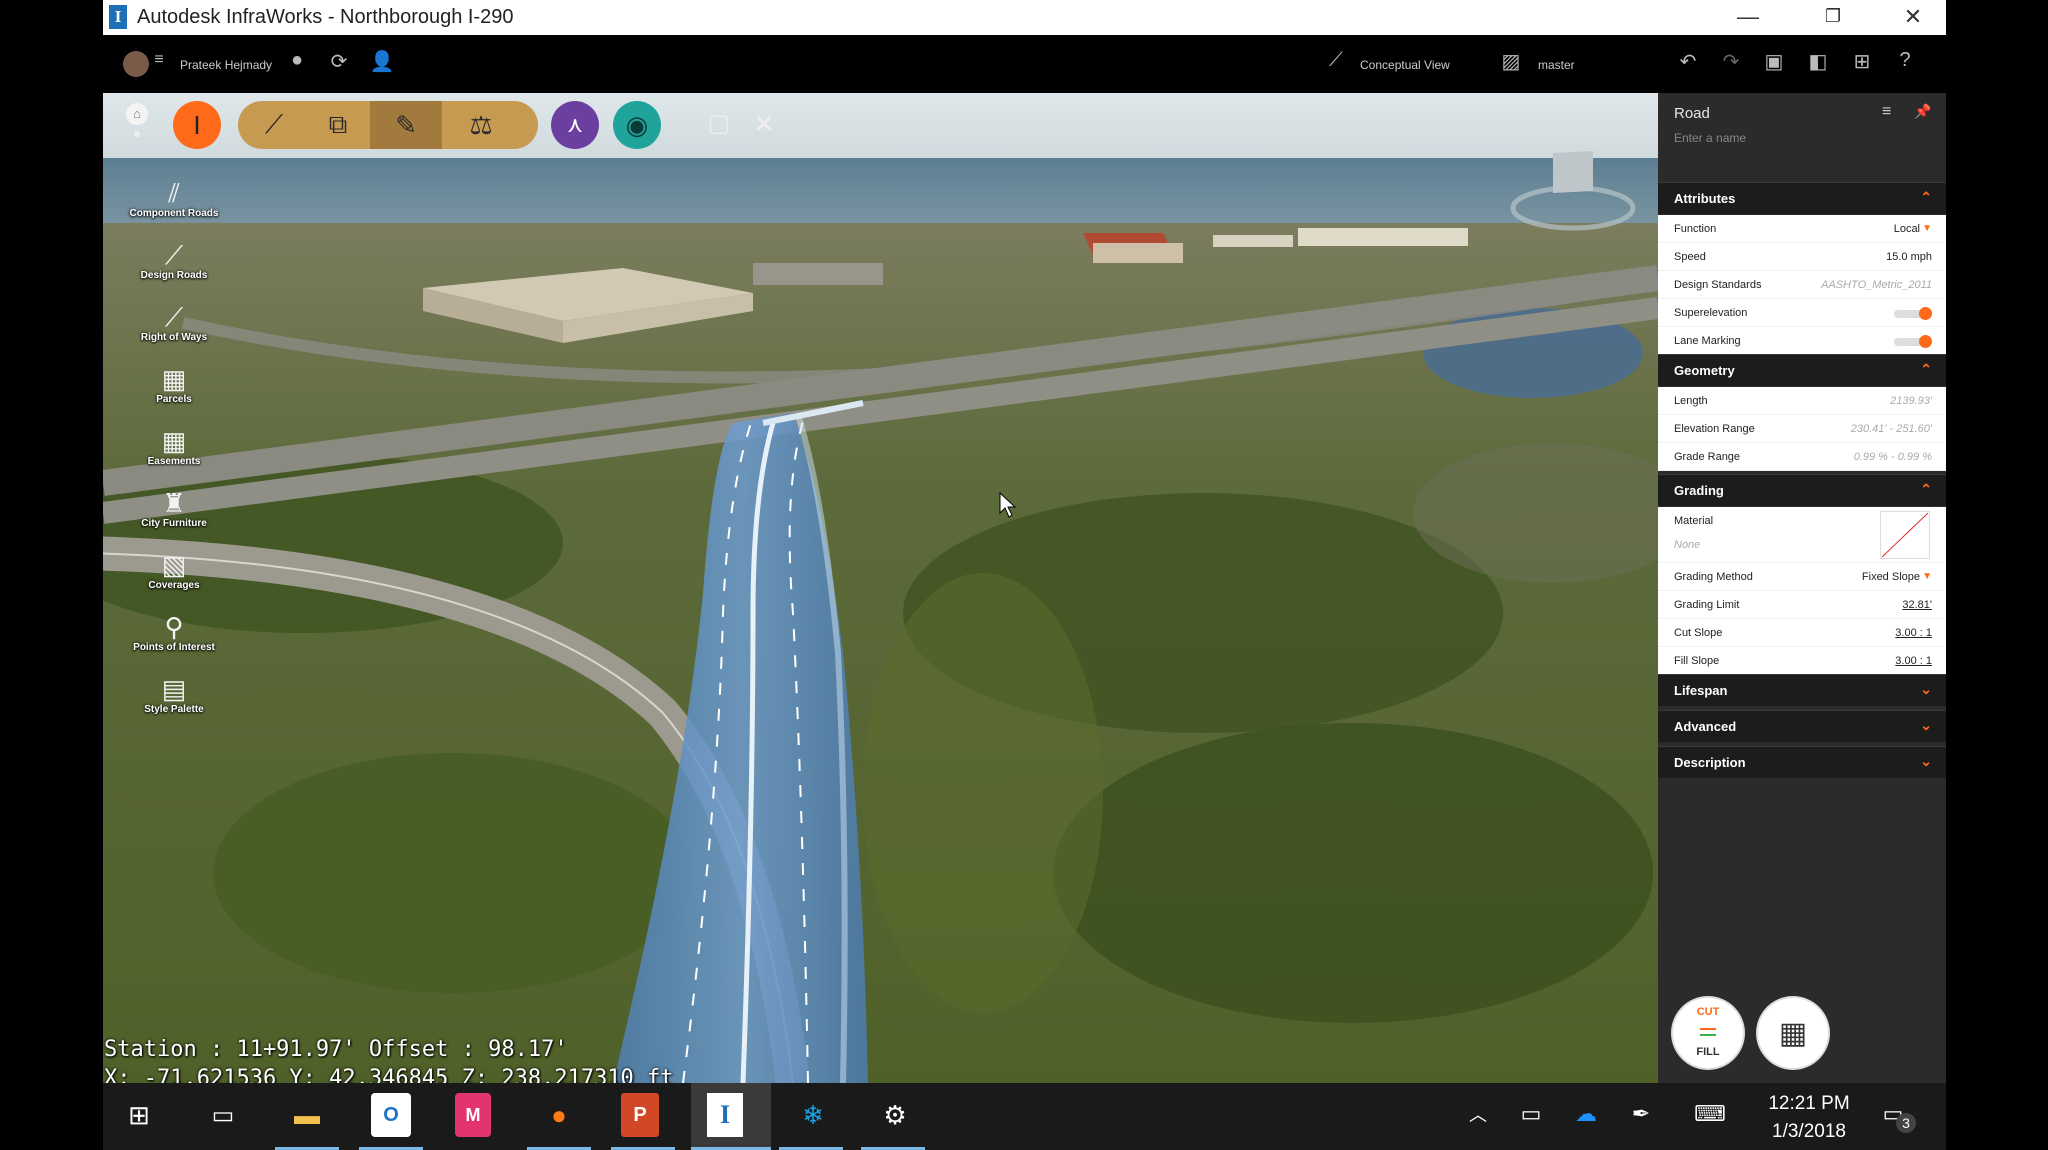  What do you see at coordinates (1802, 535) in the screenshot?
I see `material-row: Material None` at bounding box center [1802, 535].